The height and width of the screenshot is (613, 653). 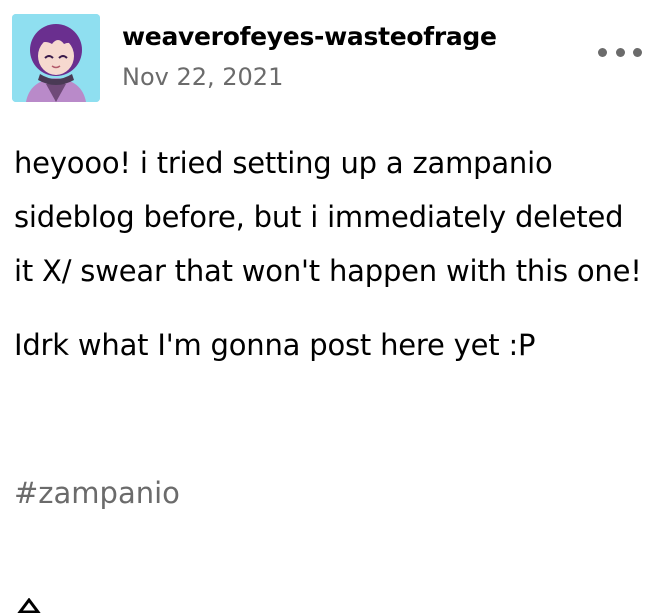 What do you see at coordinates (275, 345) in the screenshot?
I see `post-paragraph: Idrk what I'm gonna post here yet :P` at bounding box center [275, 345].